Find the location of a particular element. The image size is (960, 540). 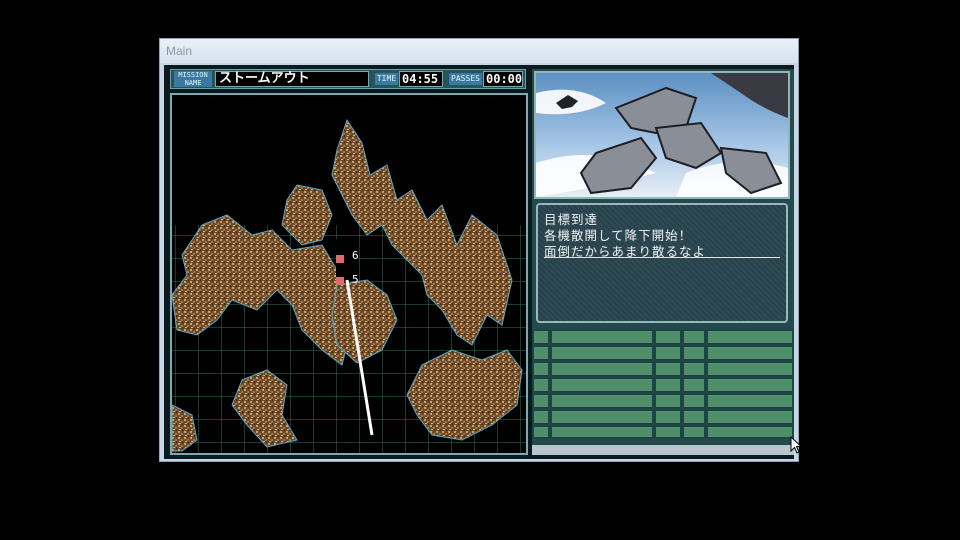

window-title: Main is located at coordinates (179, 51).